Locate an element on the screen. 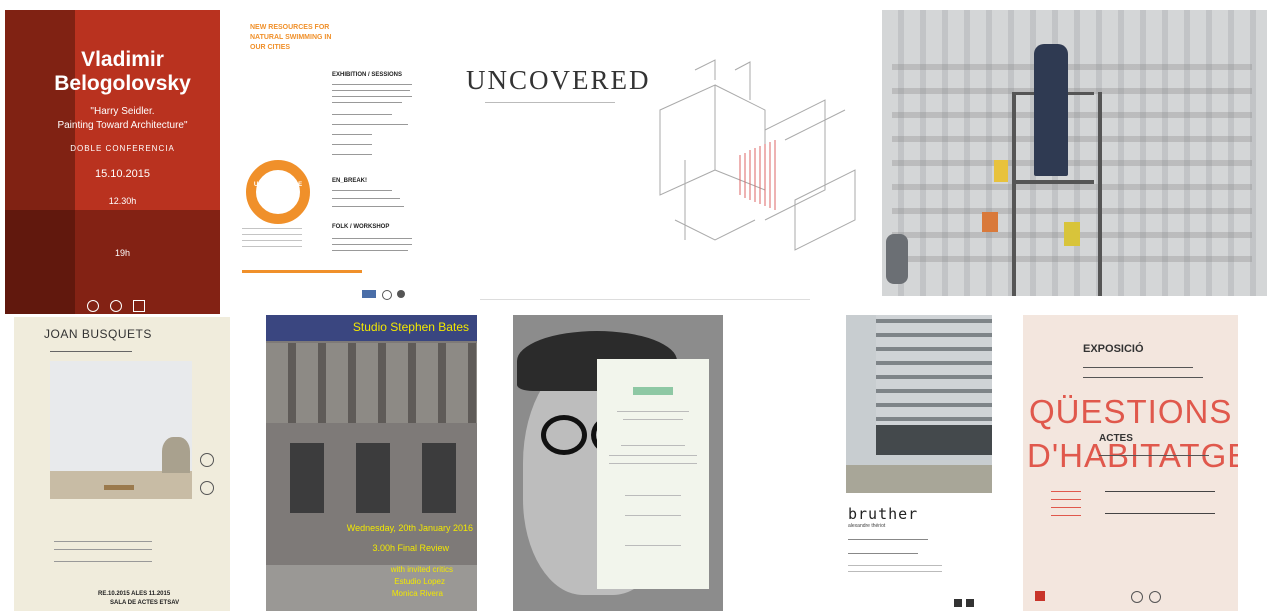 Image resolution: width=1272 pixels, height=611 pixels. poster-questions-habitatge: EXPOSICIÓ QÜESTIONS ACTES D'HABITATGE is located at coordinates (1130, 463).